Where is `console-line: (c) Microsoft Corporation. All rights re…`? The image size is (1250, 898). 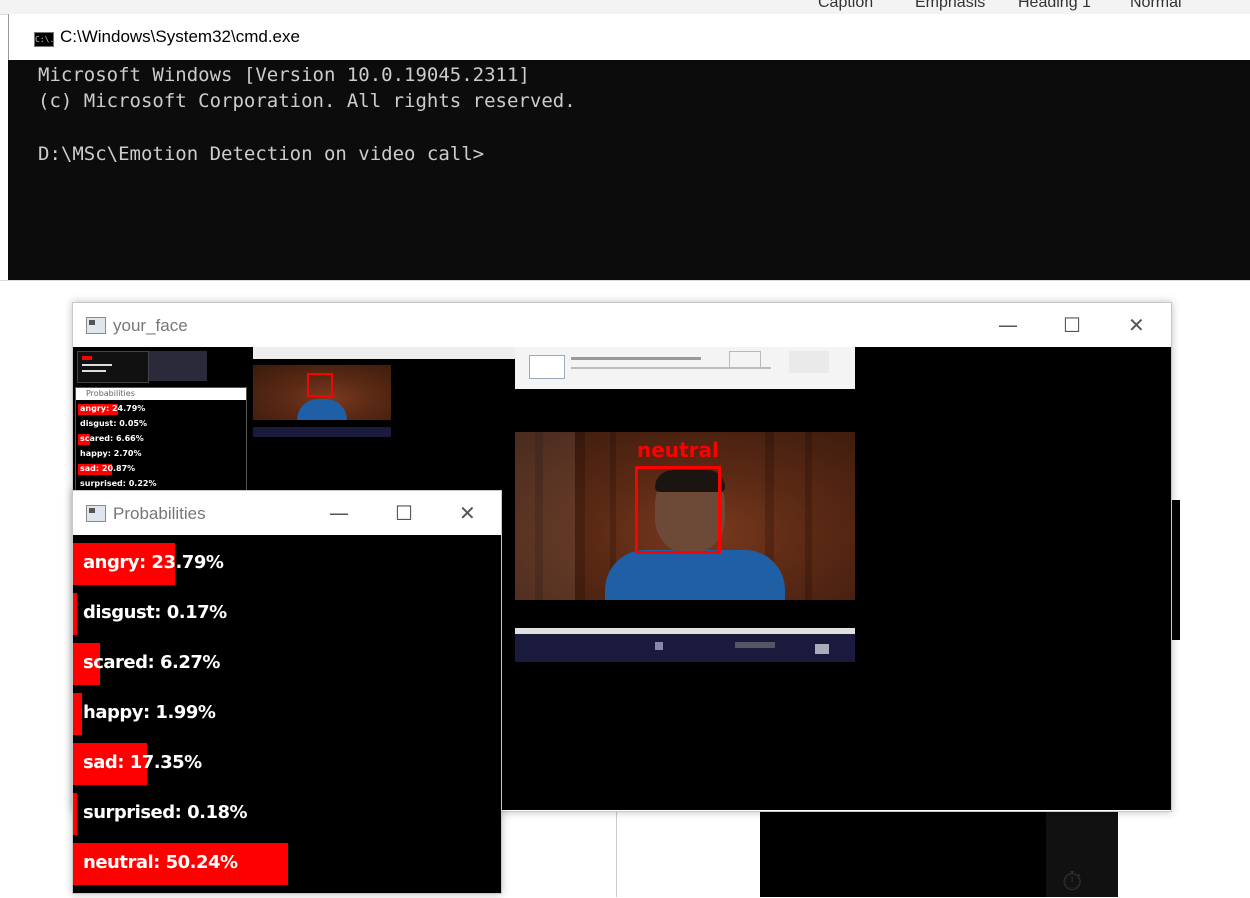 console-line: (c) Microsoft Corporation. All rights re… is located at coordinates (307, 101).